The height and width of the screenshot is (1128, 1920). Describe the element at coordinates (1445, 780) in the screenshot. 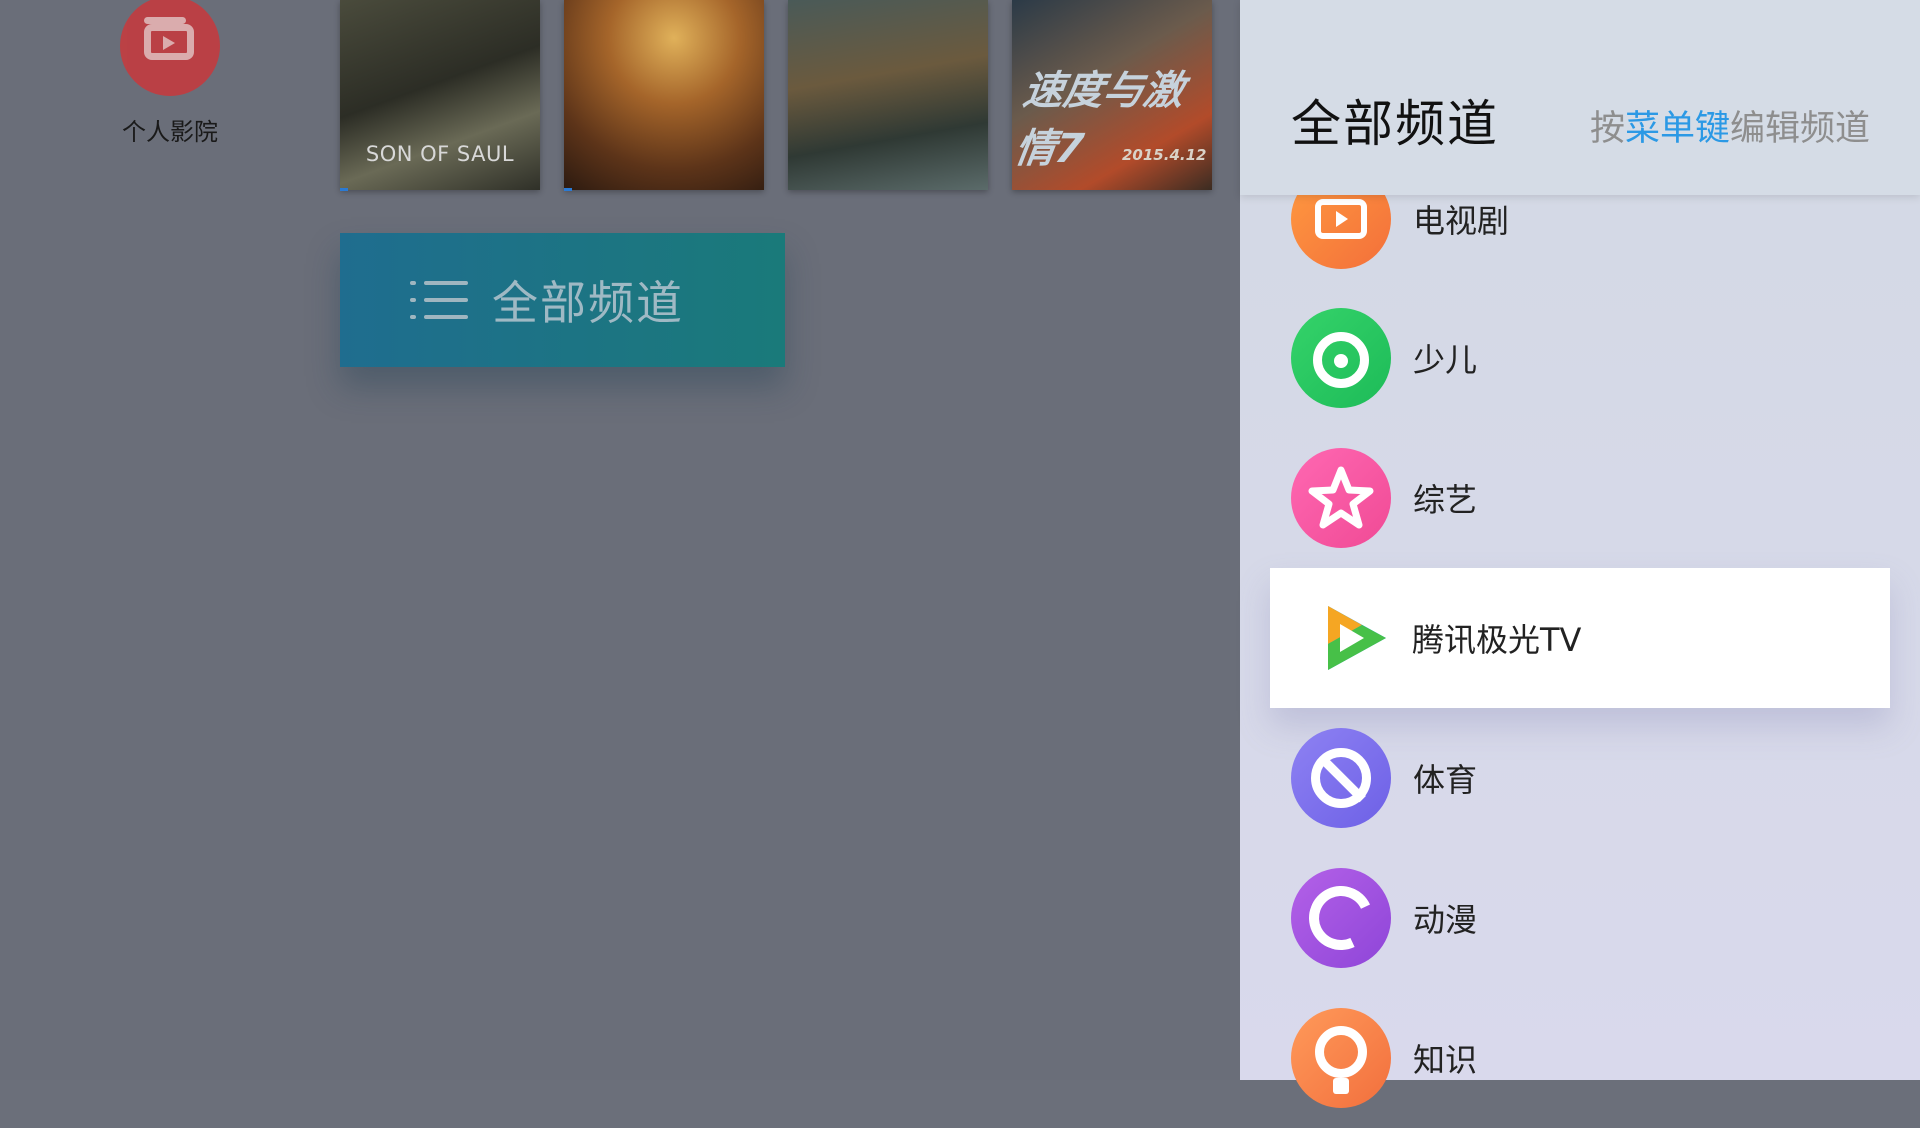

I see `channel-label: 体育` at that location.